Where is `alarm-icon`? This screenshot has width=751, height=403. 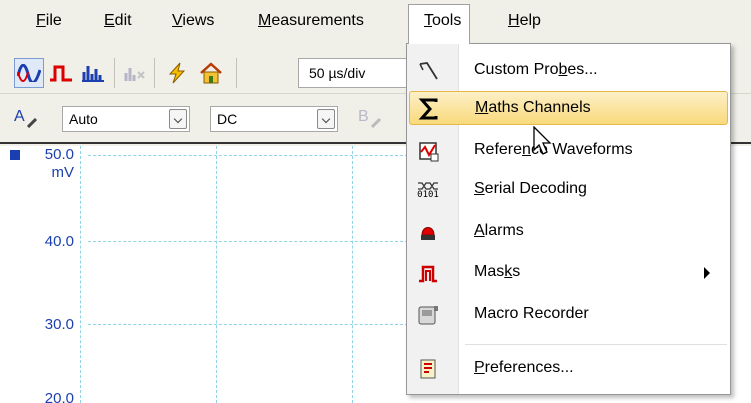
alarm-icon is located at coordinates (428, 232).